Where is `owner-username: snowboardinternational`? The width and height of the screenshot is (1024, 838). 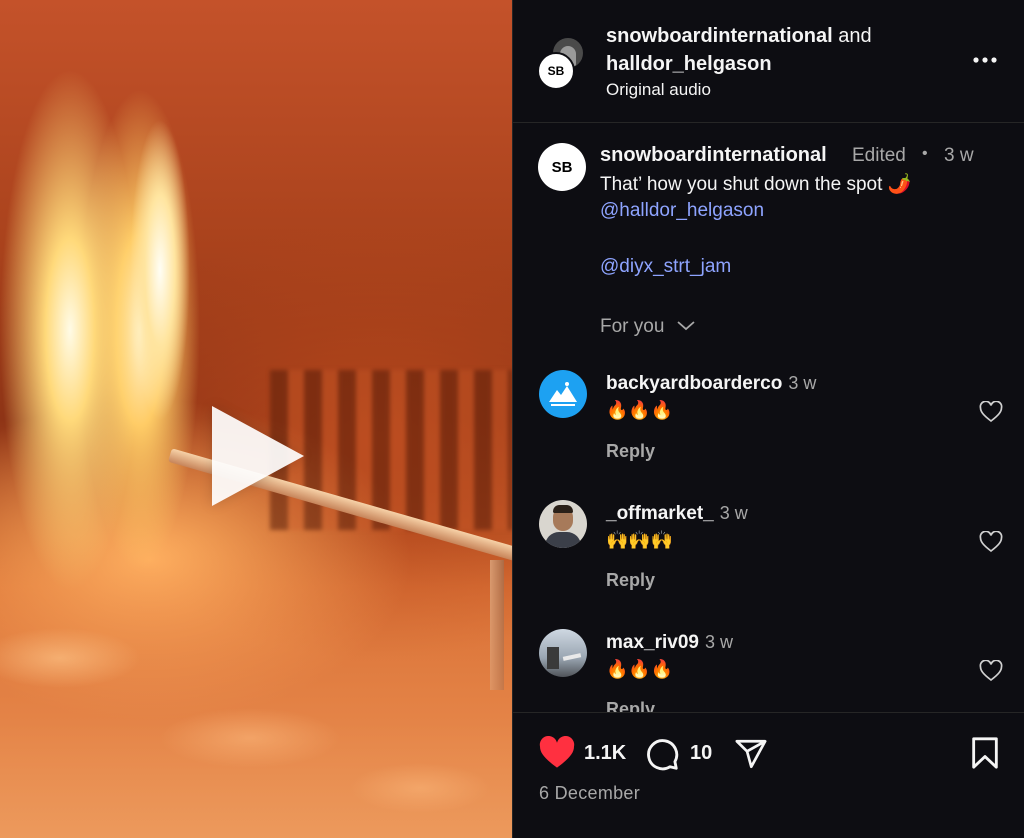 owner-username: snowboardinternational is located at coordinates (719, 36).